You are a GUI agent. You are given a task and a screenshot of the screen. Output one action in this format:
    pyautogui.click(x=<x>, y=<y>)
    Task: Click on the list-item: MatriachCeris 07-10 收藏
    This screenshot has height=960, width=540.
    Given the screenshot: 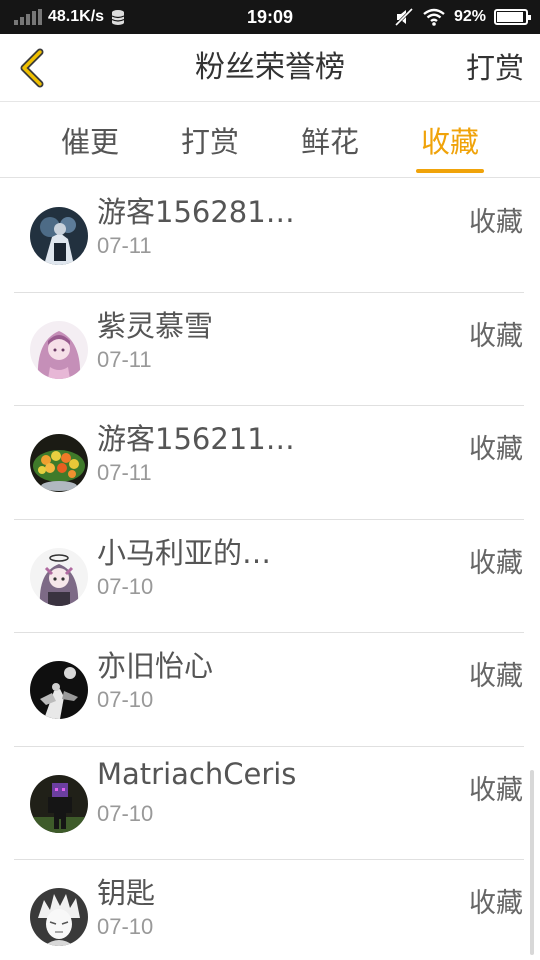 What is the action you would take?
    pyautogui.click(x=269, y=803)
    